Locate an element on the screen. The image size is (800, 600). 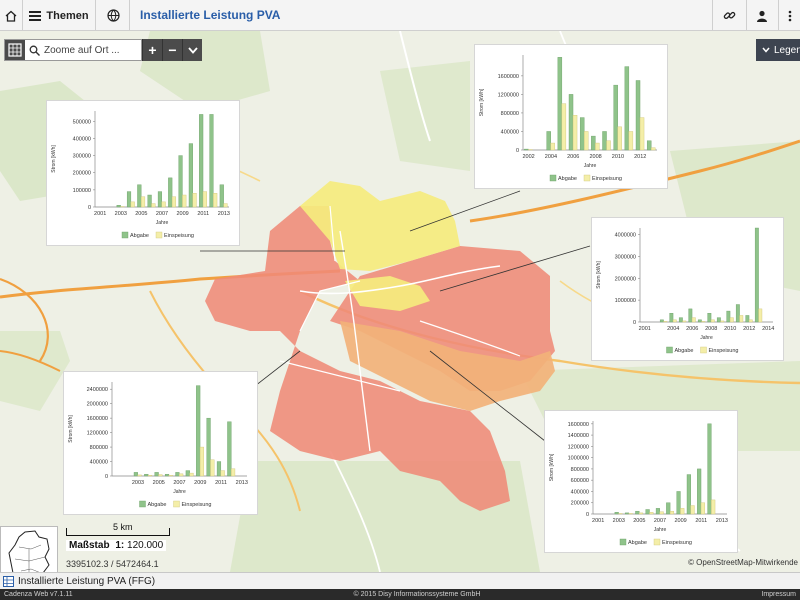
layer-bar: Installierte Leistung PVA (FFG) is located at coordinates (400, 580).